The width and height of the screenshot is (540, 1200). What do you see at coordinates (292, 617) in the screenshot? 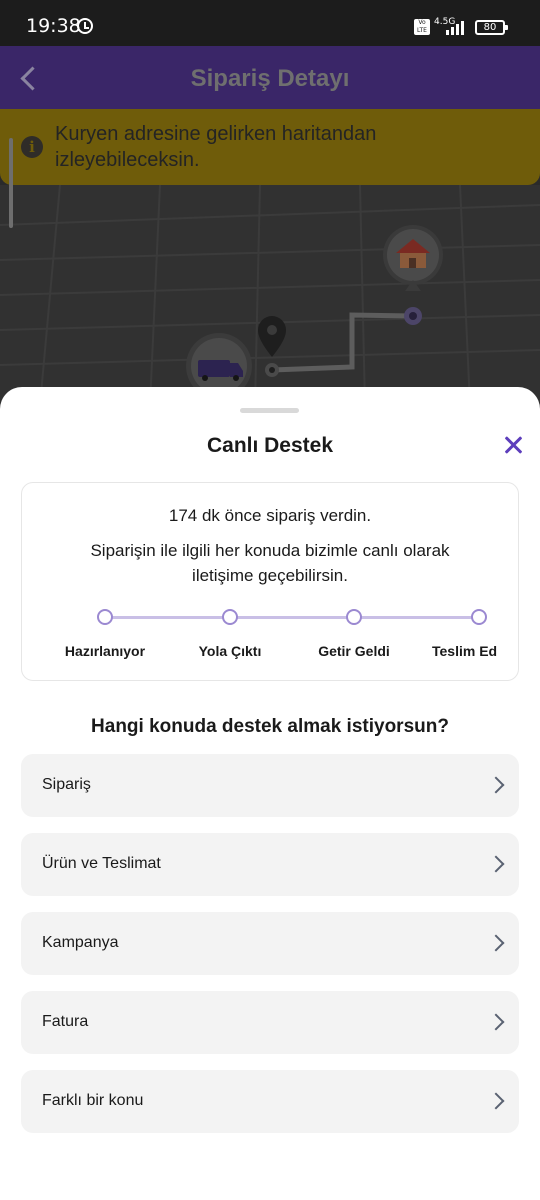
I see `progress-track` at bounding box center [292, 617].